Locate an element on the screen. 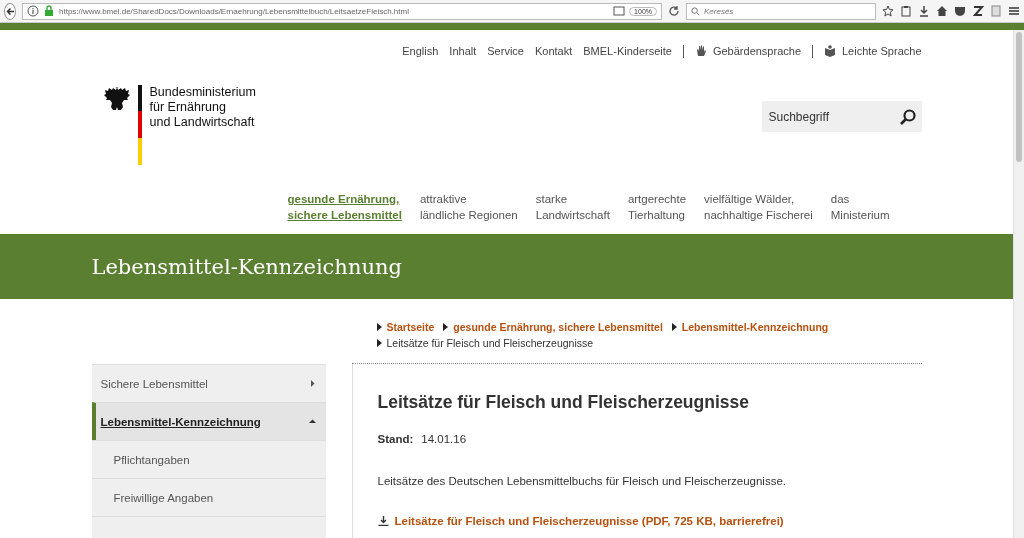 This screenshot has width=1024, height=538. back-arrow-icon is located at coordinates (10, 11).